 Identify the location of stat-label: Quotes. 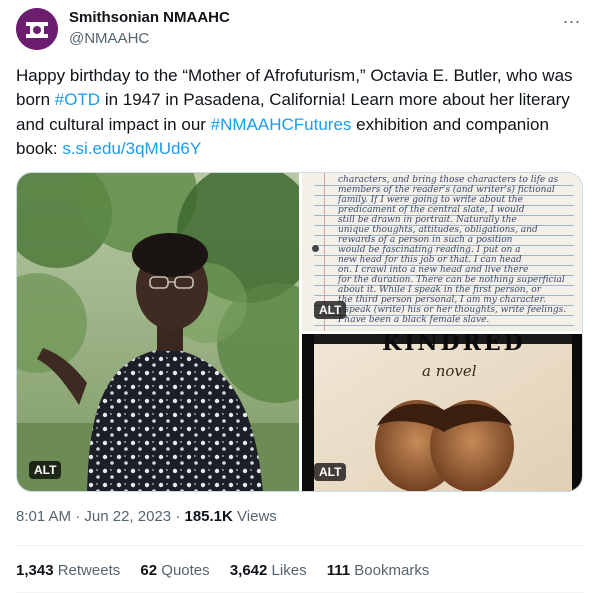
(185, 570).